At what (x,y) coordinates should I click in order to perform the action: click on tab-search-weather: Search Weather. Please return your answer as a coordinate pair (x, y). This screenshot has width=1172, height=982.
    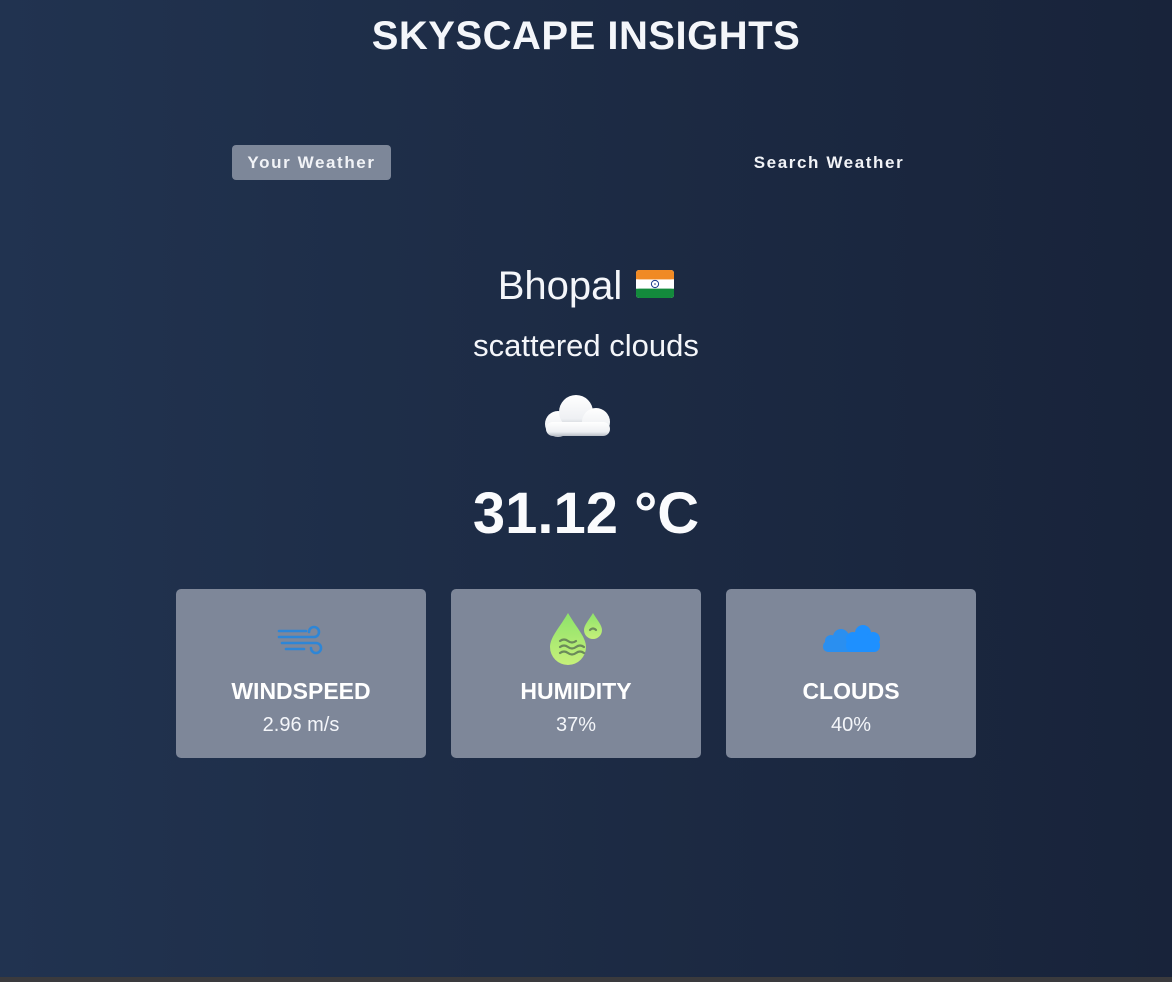
    Looking at the image, I should click on (829, 162).